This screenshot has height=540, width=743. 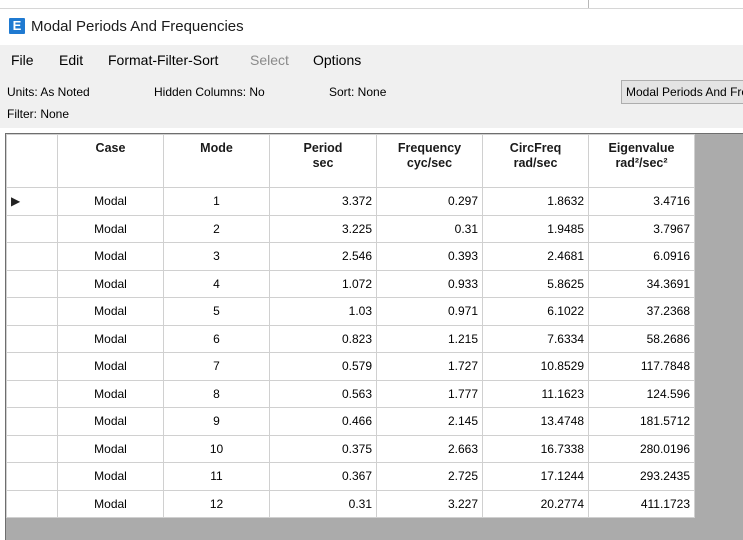 What do you see at coordinates (323, 201) in the screenshot?
I see `table-cell: 3.372` at bounding box center [323, 201].